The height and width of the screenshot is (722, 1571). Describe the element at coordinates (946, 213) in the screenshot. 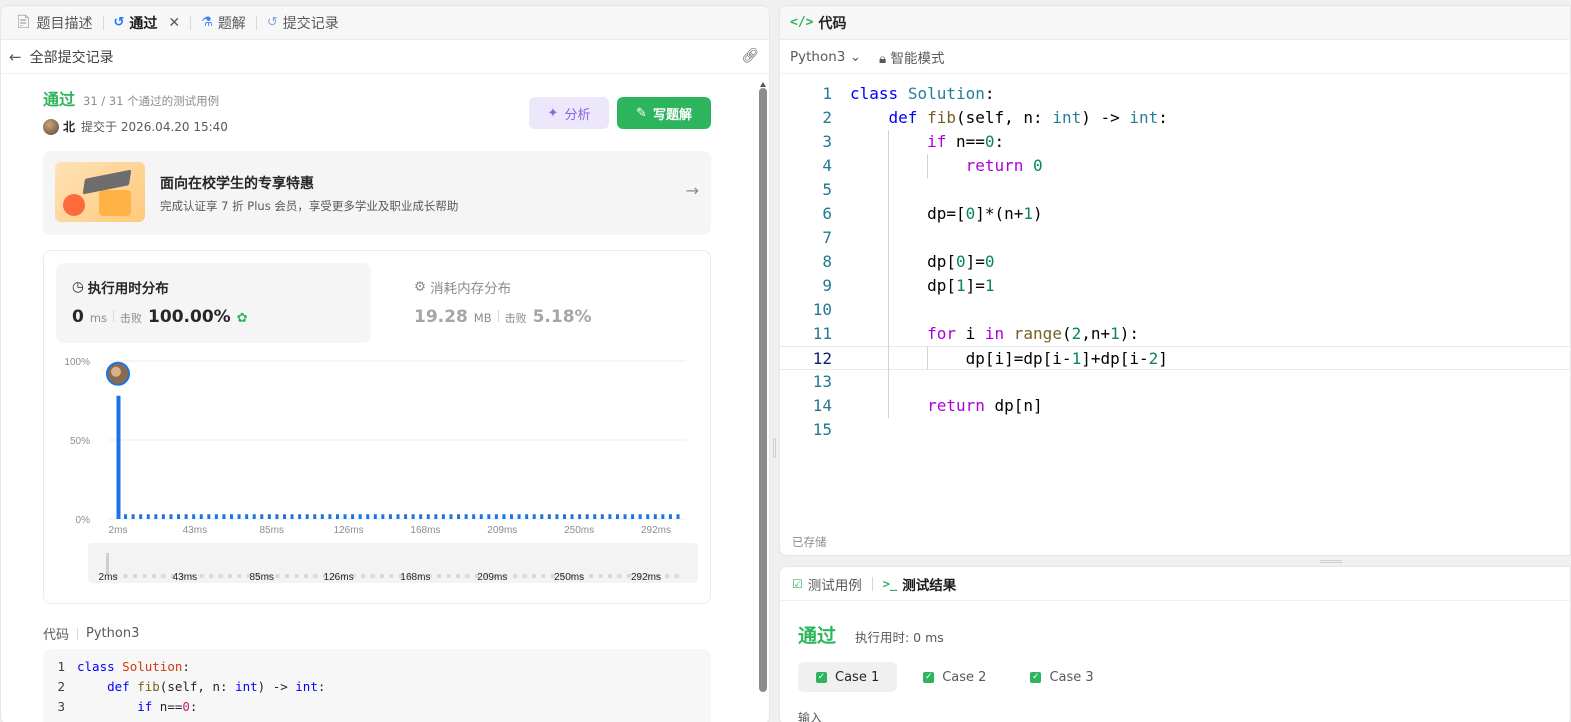

I see `line-text: dp=[0]*(n+1)` at that location.